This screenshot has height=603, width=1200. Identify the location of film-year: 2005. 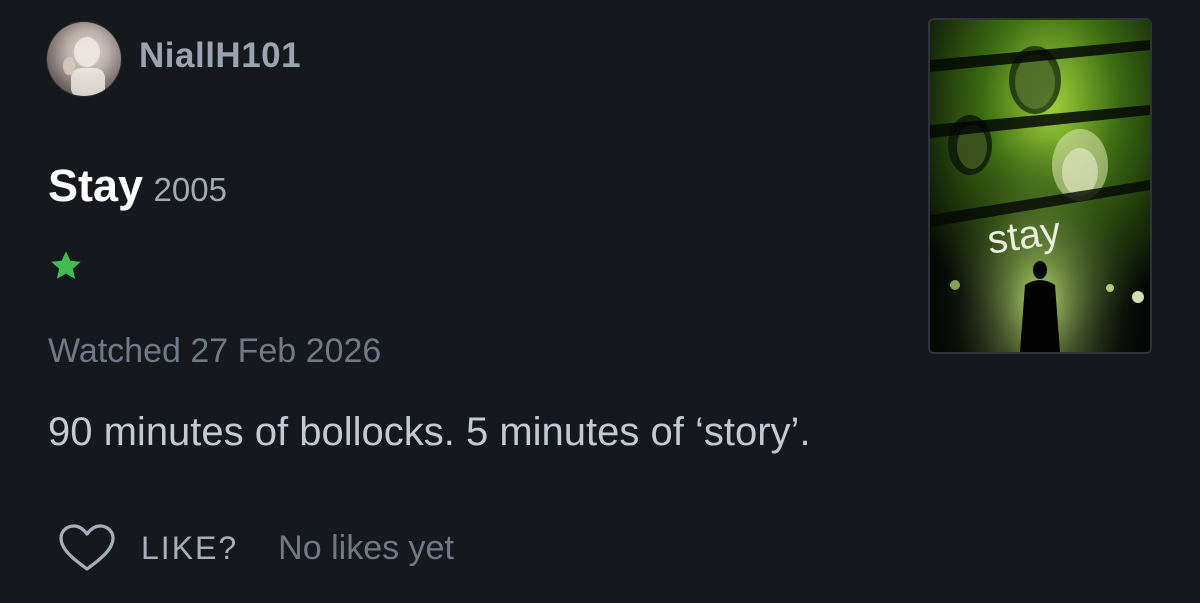
(190, 189).